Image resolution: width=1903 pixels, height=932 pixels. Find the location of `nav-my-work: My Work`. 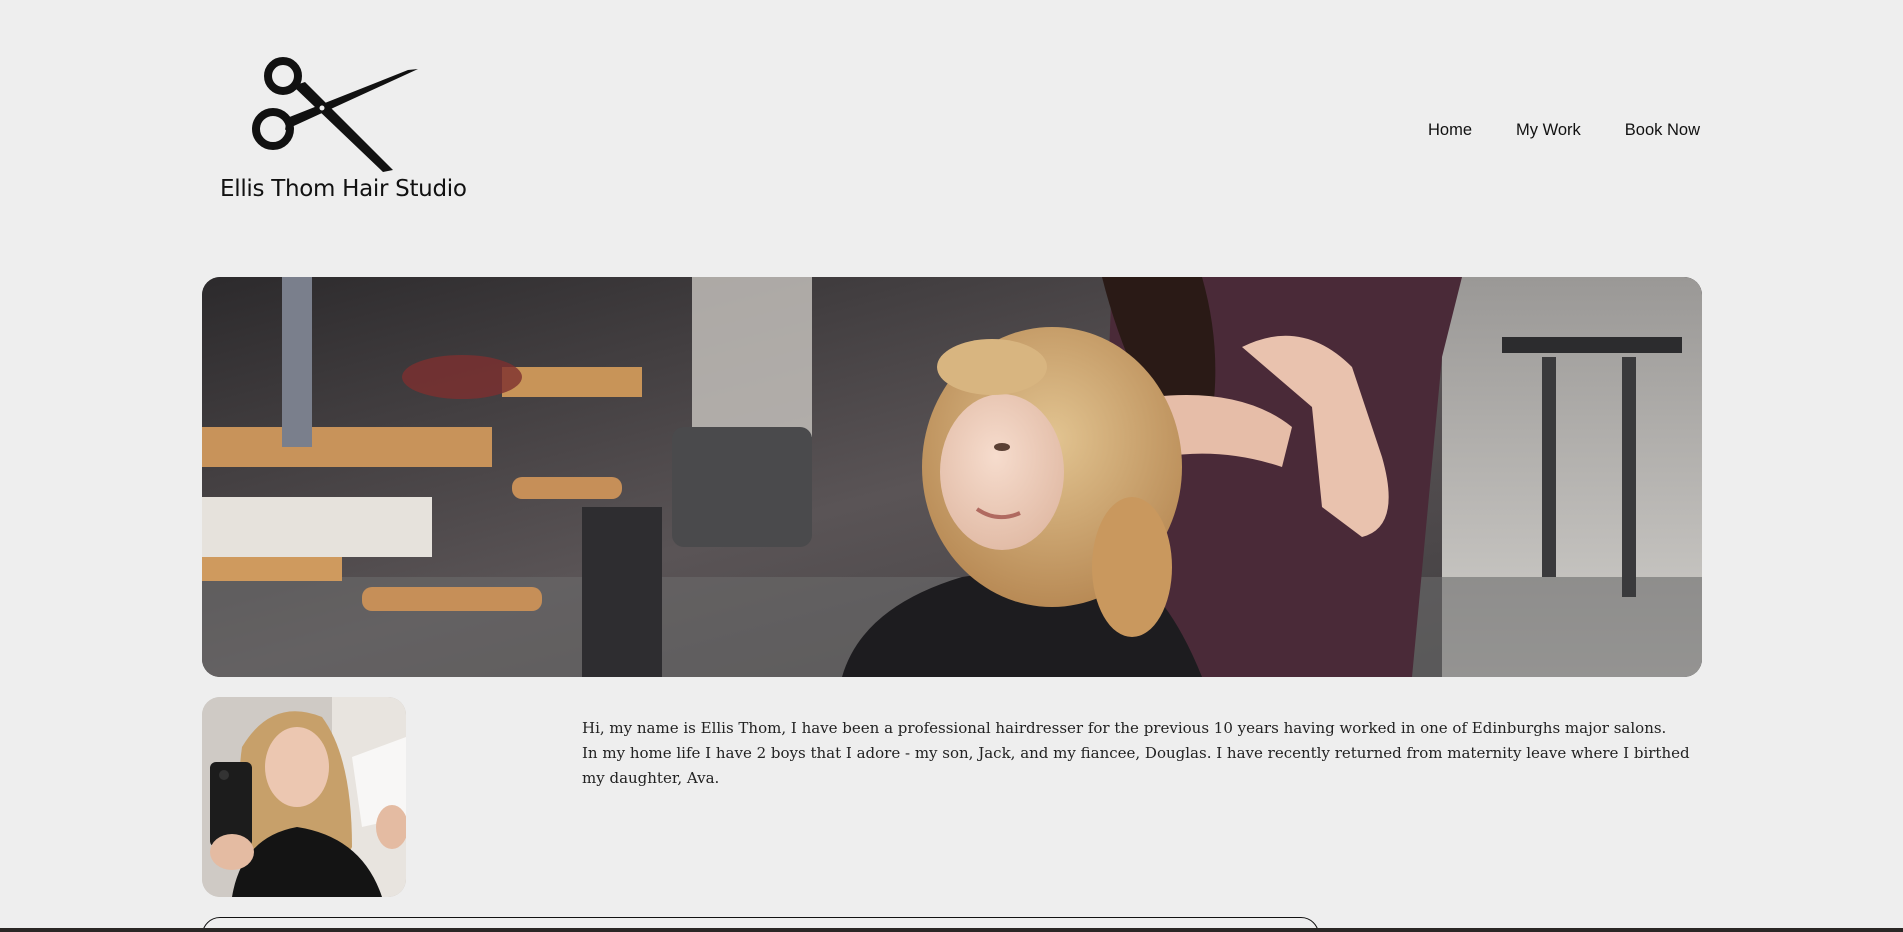

nav-my-work: My Work is located at coordinates (1548, 132).